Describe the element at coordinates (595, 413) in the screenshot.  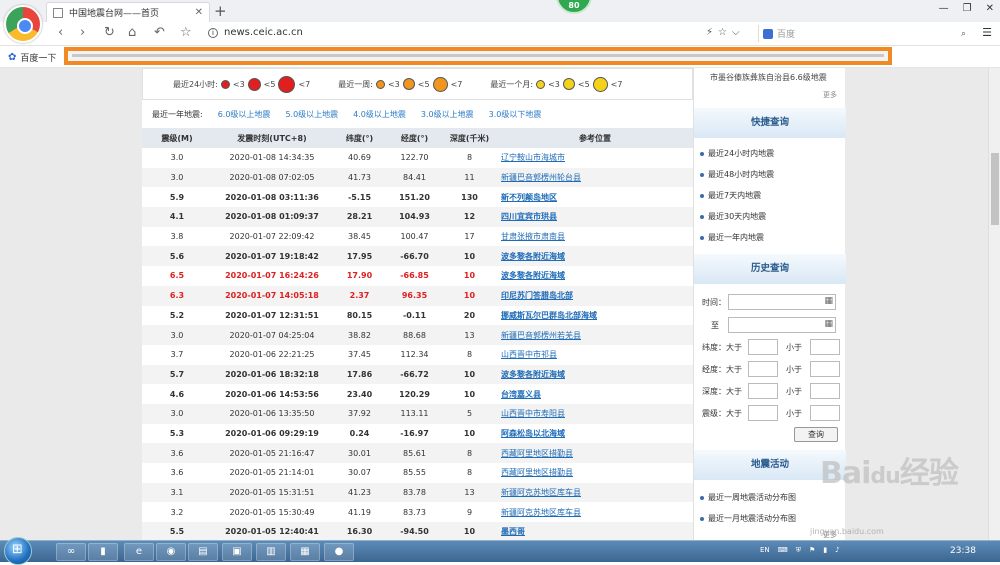
I see `cell-location: 山西晋中市寿阳县` at that location.